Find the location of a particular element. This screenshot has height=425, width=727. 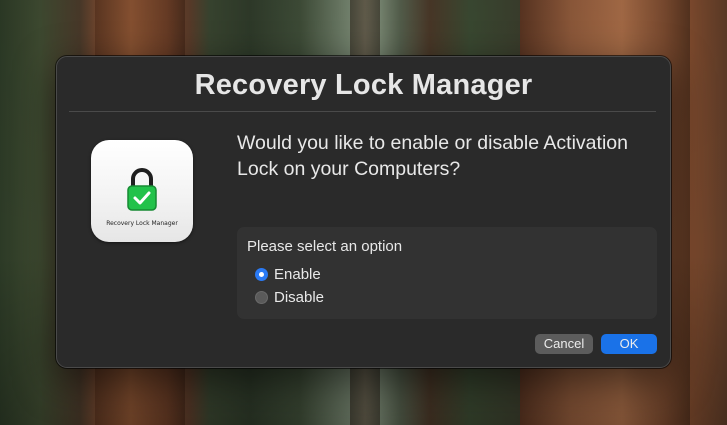

app-icon: Recovery Lock Manager is located at coordinates (142, 191).